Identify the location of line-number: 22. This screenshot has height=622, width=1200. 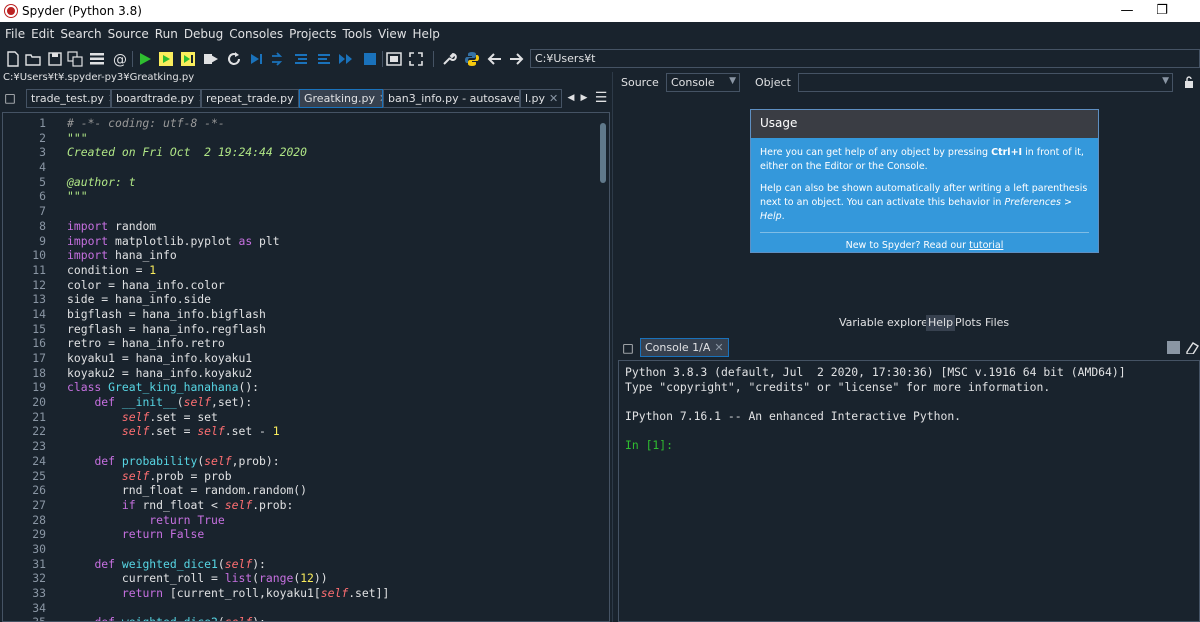
(39, 431).